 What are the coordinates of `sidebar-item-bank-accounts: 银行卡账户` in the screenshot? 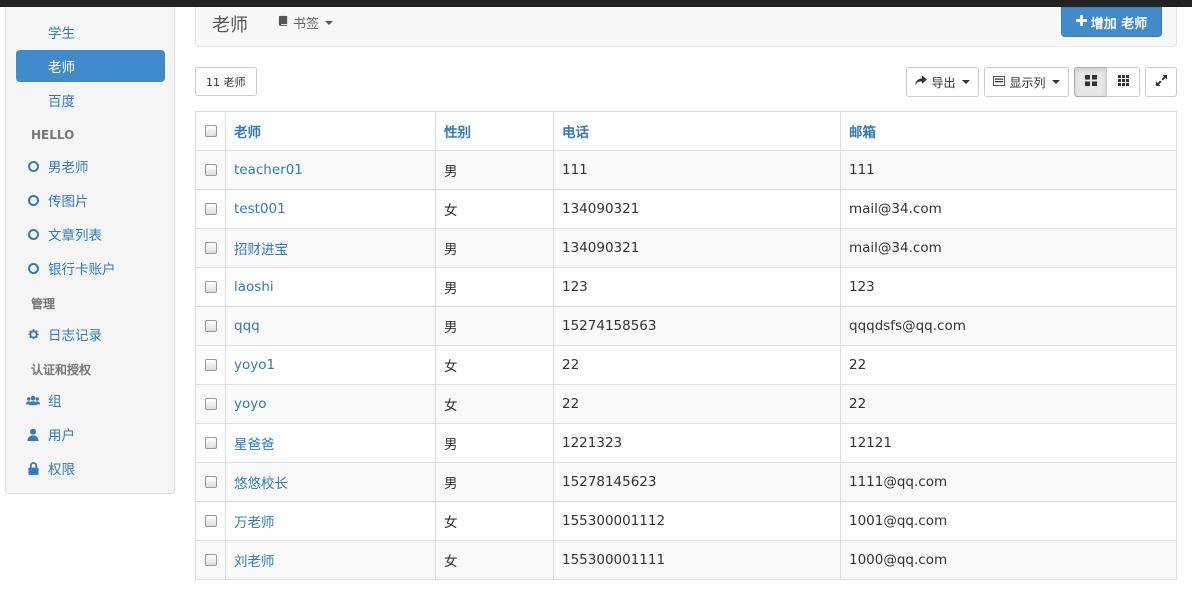 It's located at (90, 268).